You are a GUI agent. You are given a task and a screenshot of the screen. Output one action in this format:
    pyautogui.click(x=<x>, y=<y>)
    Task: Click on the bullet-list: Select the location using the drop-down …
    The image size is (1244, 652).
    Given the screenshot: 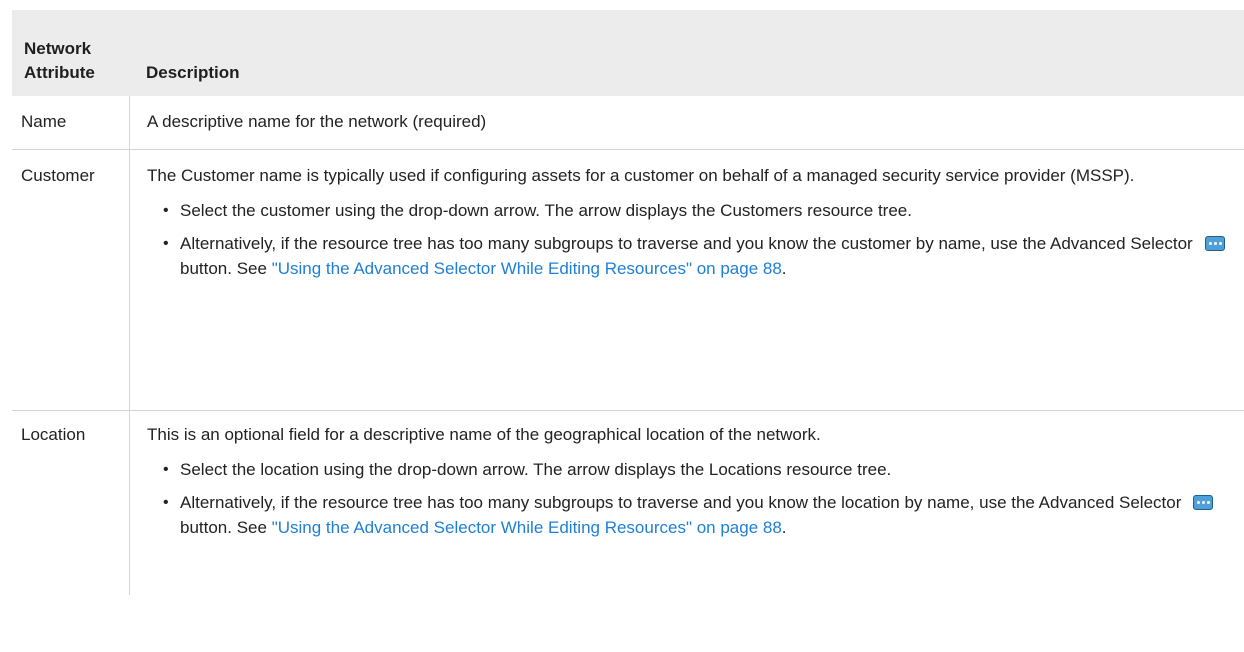 What is the action you would take?
    pyautogui.click(x=690, y=498)
    